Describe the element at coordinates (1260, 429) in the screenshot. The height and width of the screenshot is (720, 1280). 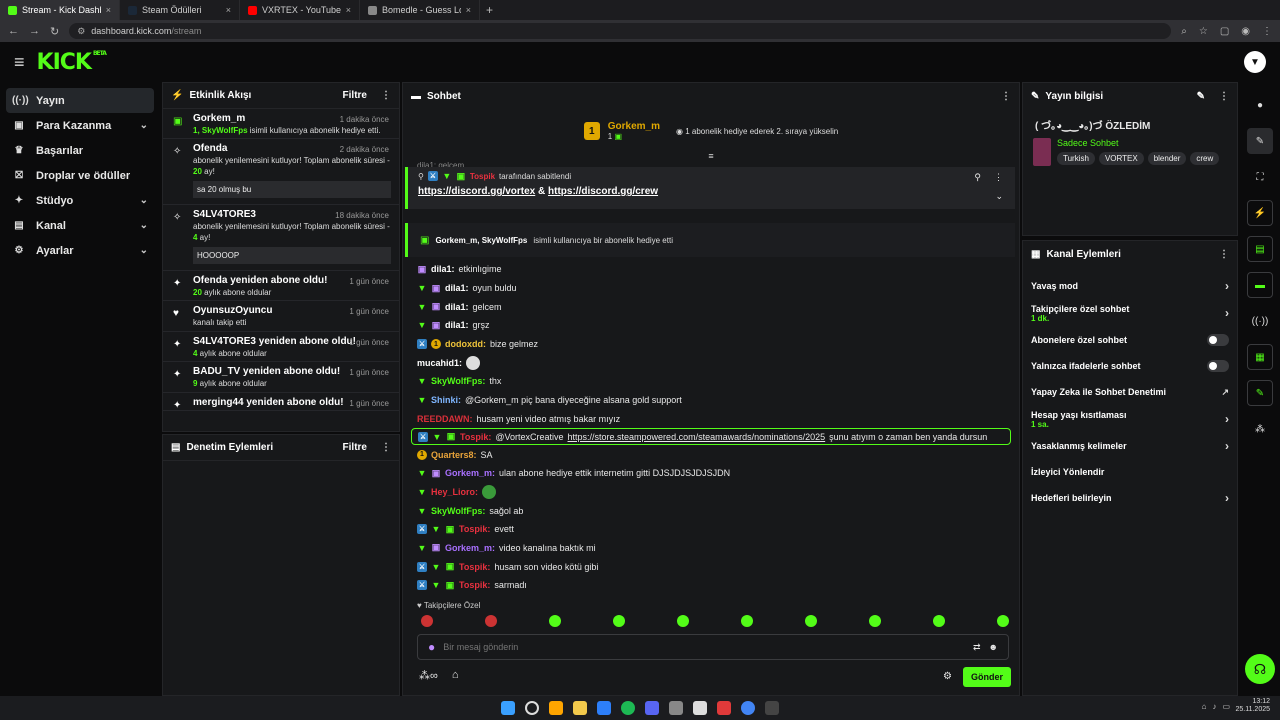
I see `community-icon: ⁂` at that location.